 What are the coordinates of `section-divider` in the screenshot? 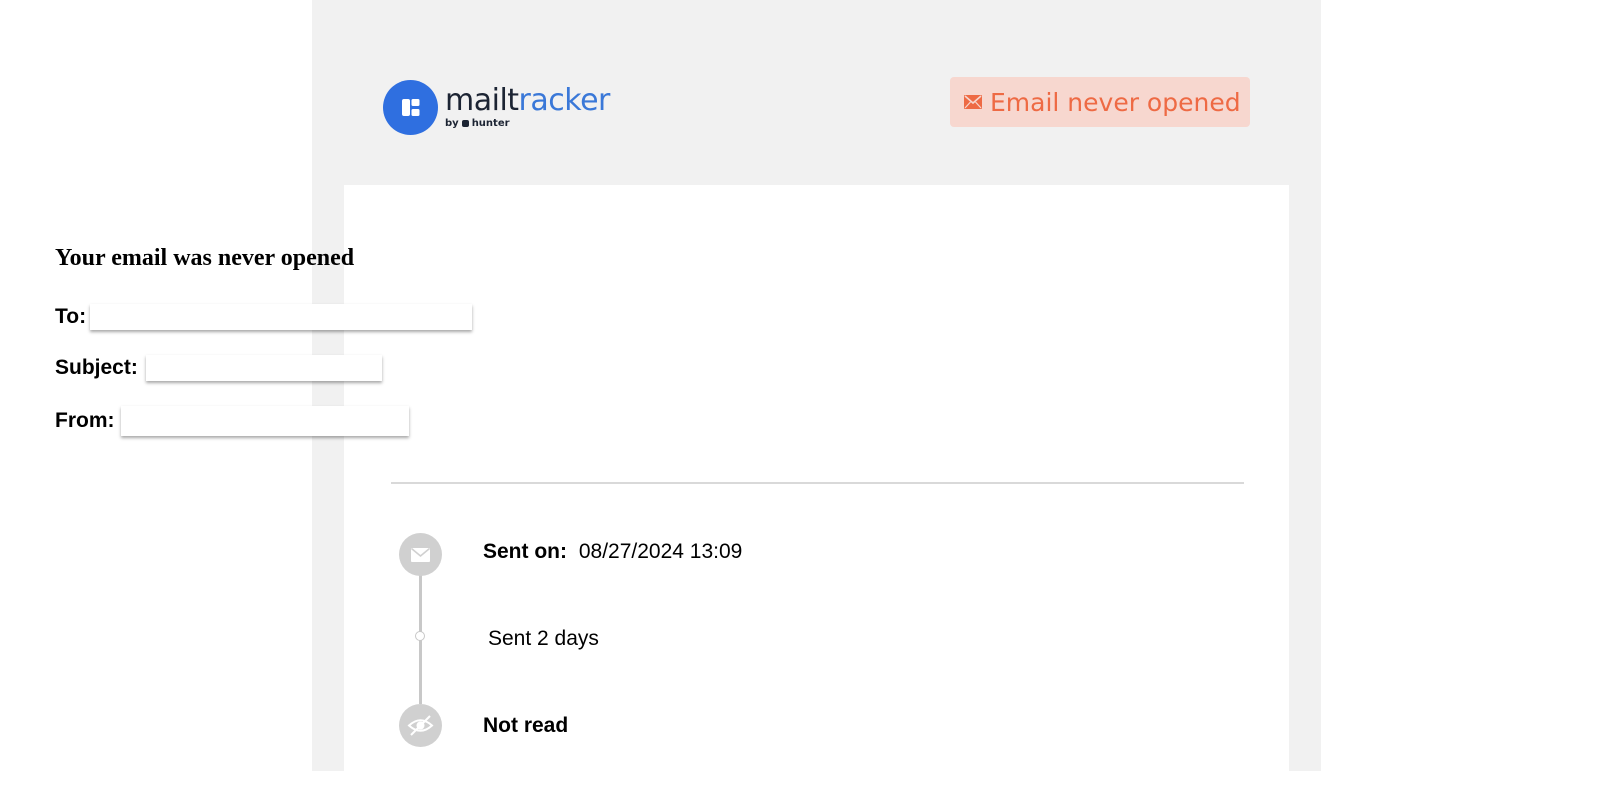 It's located at (817, 483).